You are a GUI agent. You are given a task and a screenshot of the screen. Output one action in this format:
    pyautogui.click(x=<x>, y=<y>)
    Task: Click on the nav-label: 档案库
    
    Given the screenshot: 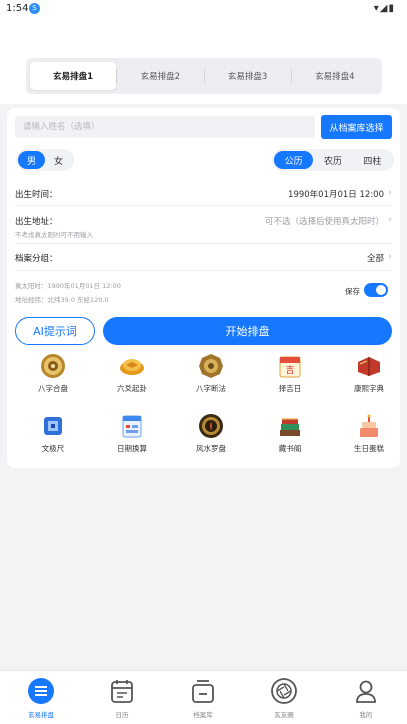 What is the action you would take?
    pyautogui.click(x=203, y=715)
    